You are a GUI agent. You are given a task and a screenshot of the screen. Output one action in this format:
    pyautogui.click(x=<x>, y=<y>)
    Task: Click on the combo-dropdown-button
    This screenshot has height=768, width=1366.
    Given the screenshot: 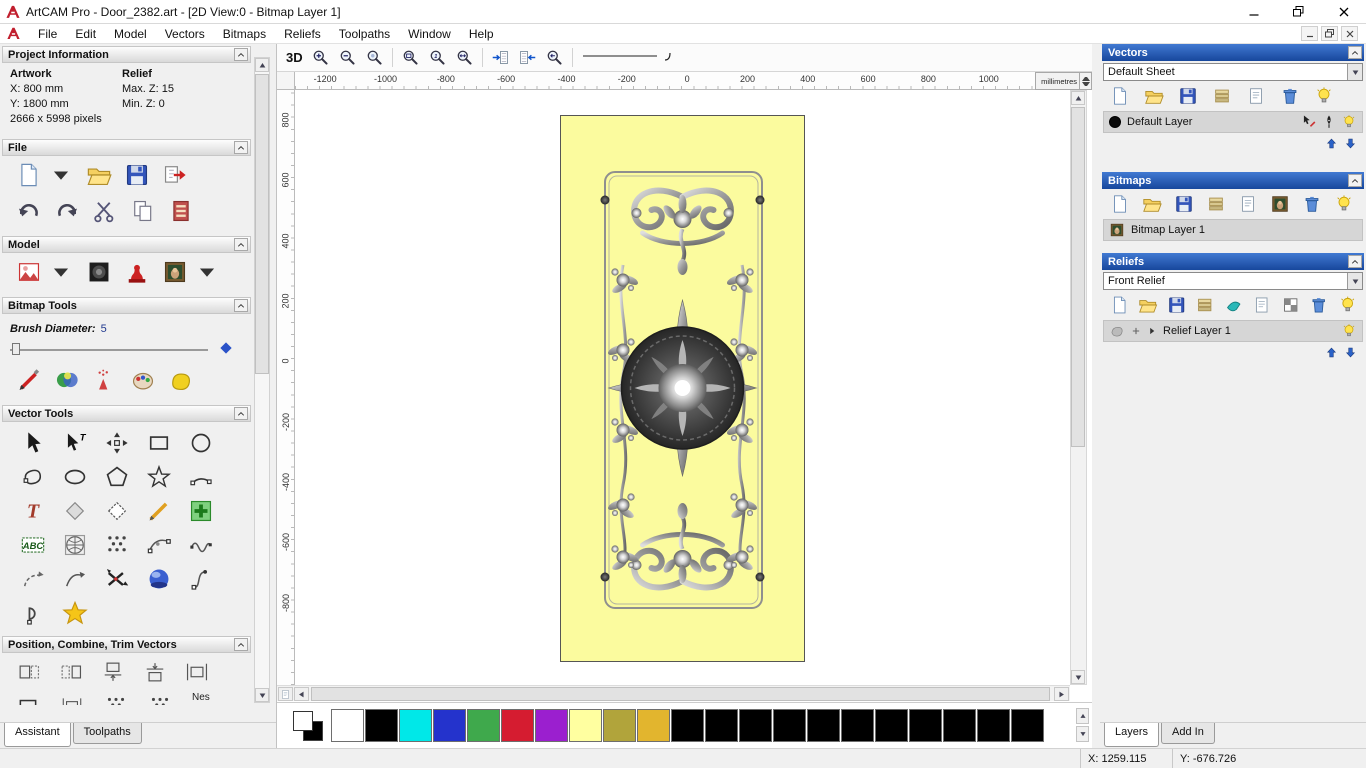 What is the action you would take?
    pyautogui.click(x=1354, y=281)
    